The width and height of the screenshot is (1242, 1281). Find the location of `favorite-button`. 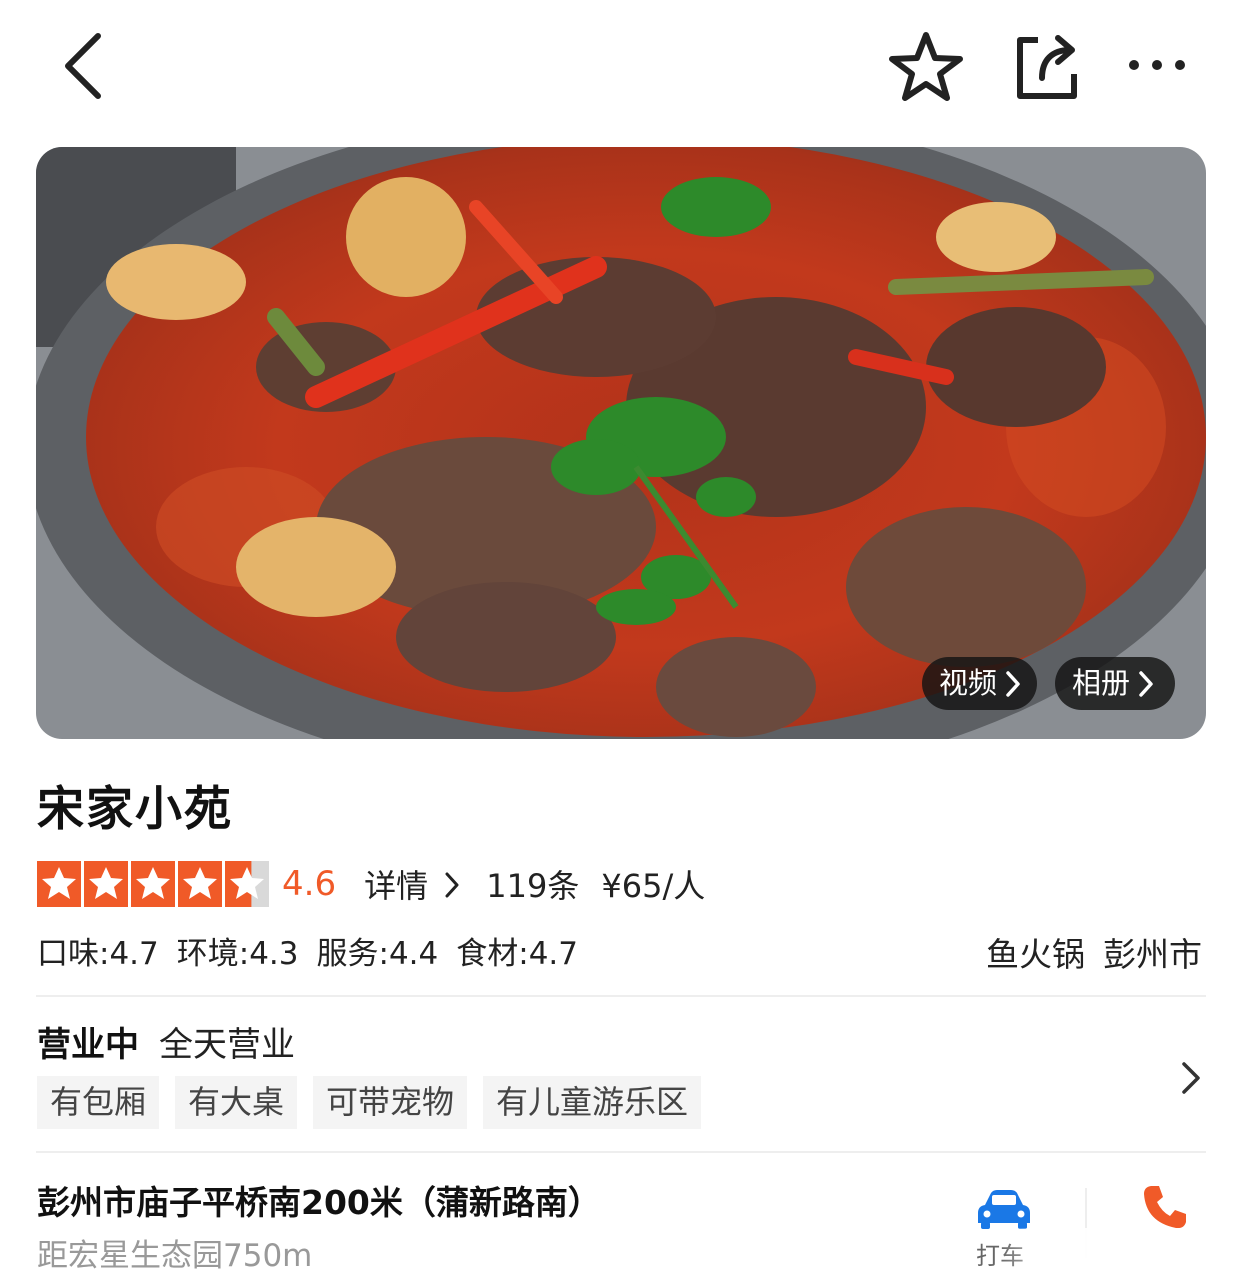

favorite-button is located at coordinates (926, 66).